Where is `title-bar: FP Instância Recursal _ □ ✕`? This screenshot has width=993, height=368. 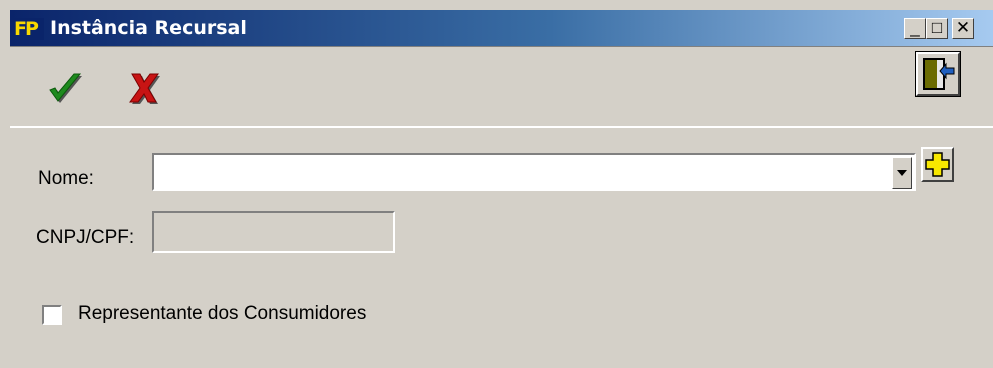
title-bar: FP Instância Recursal _ □ ✕ is located at coordinates (501, 28).